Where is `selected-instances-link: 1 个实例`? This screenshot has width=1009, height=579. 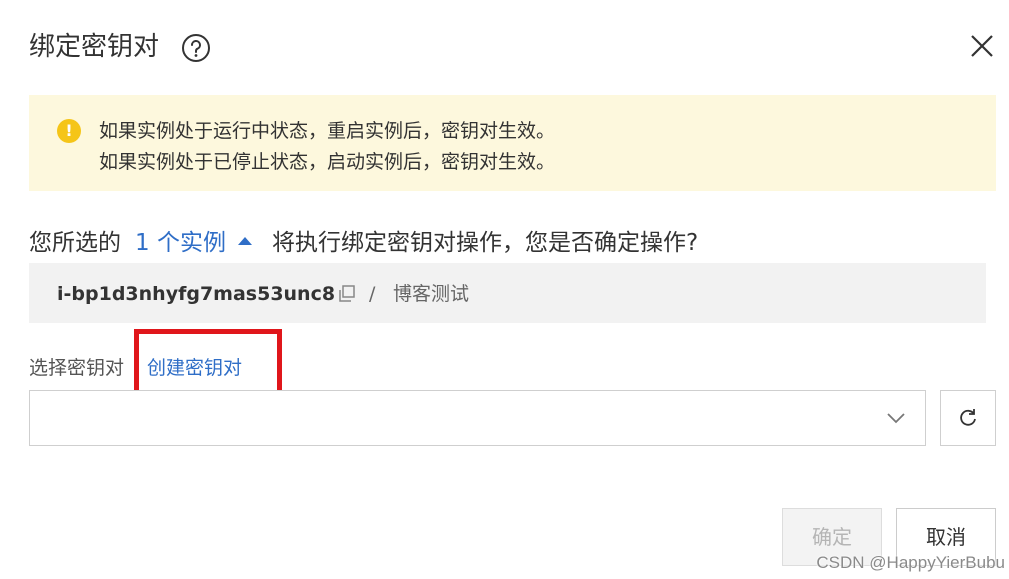
selected-instances-link: 1 个实例 is located at coordinates (180, 243).